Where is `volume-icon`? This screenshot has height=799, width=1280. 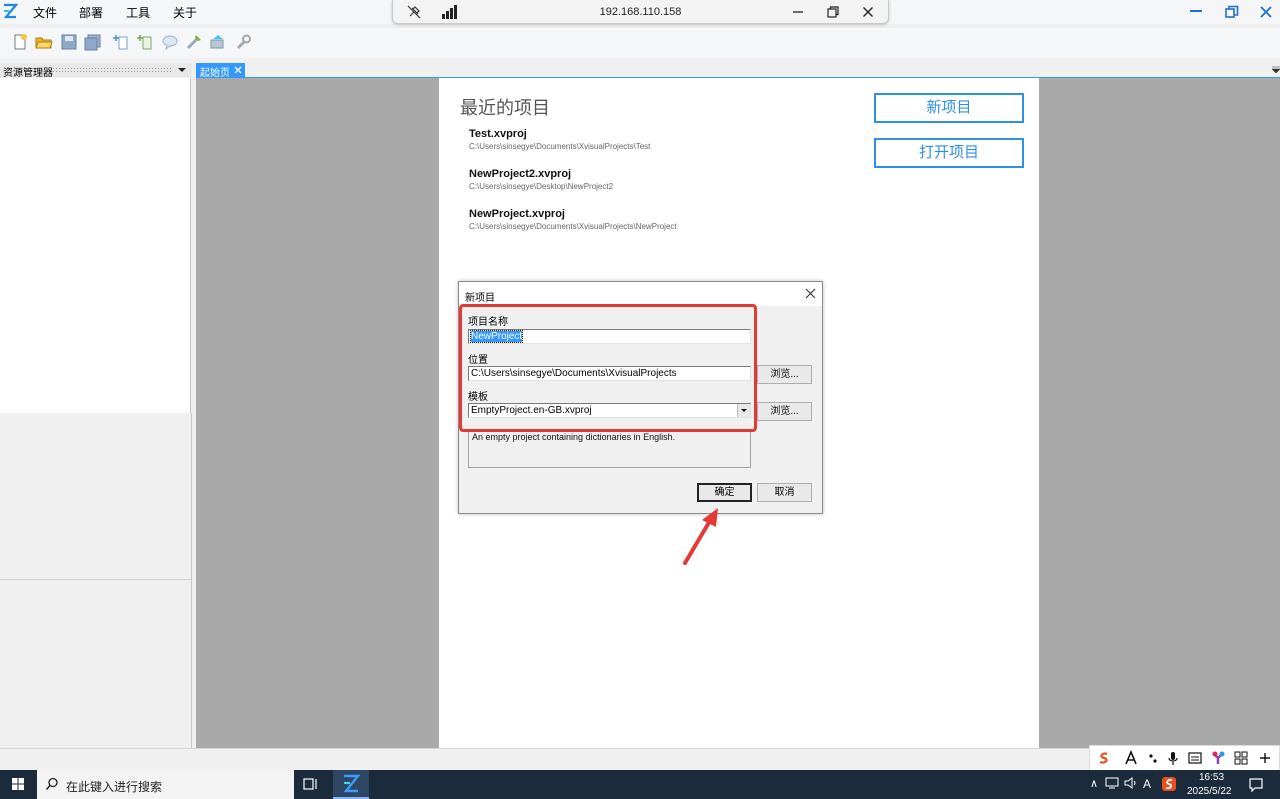 volume-icon is located at coordinates (1131, 783).